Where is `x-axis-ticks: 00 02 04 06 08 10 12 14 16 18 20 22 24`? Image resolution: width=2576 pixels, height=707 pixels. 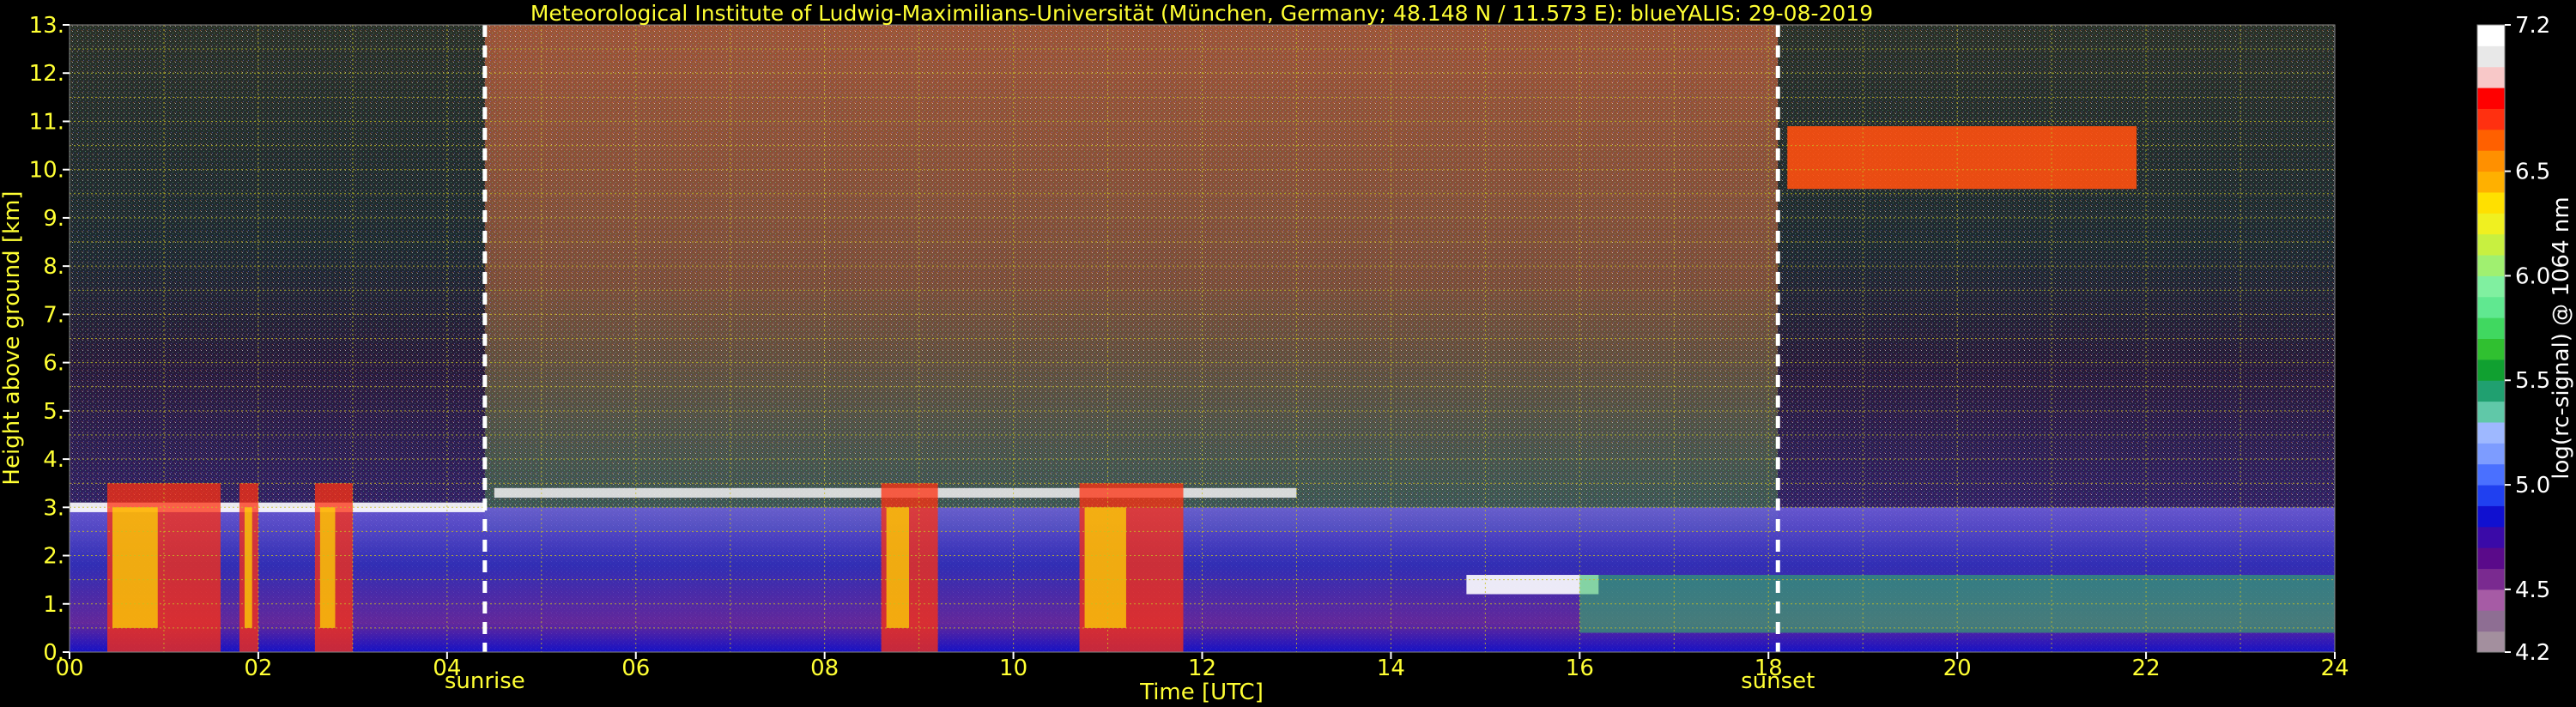 x-axis-ticks: 00 02 04 06 08 10 12 14 16 18 20 22 24 is located at coordinates (1202, 666).